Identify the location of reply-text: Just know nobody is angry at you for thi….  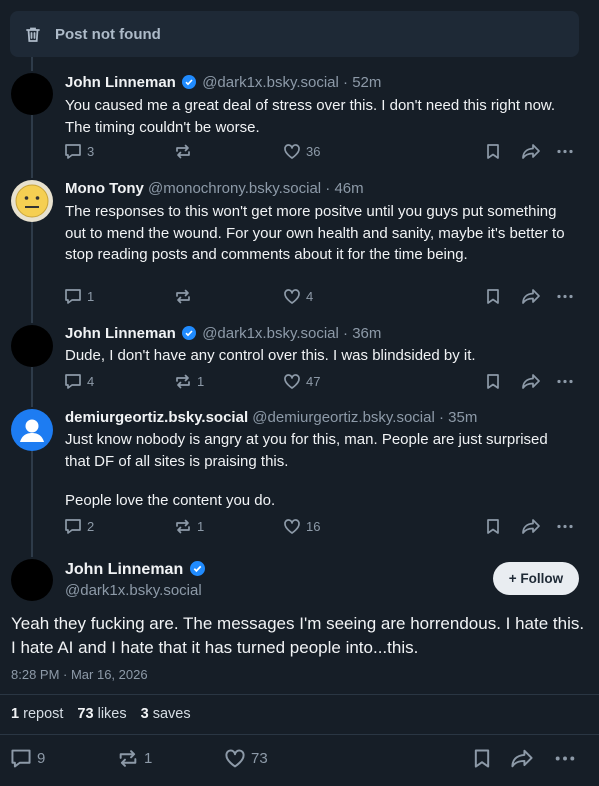
(306, 450).